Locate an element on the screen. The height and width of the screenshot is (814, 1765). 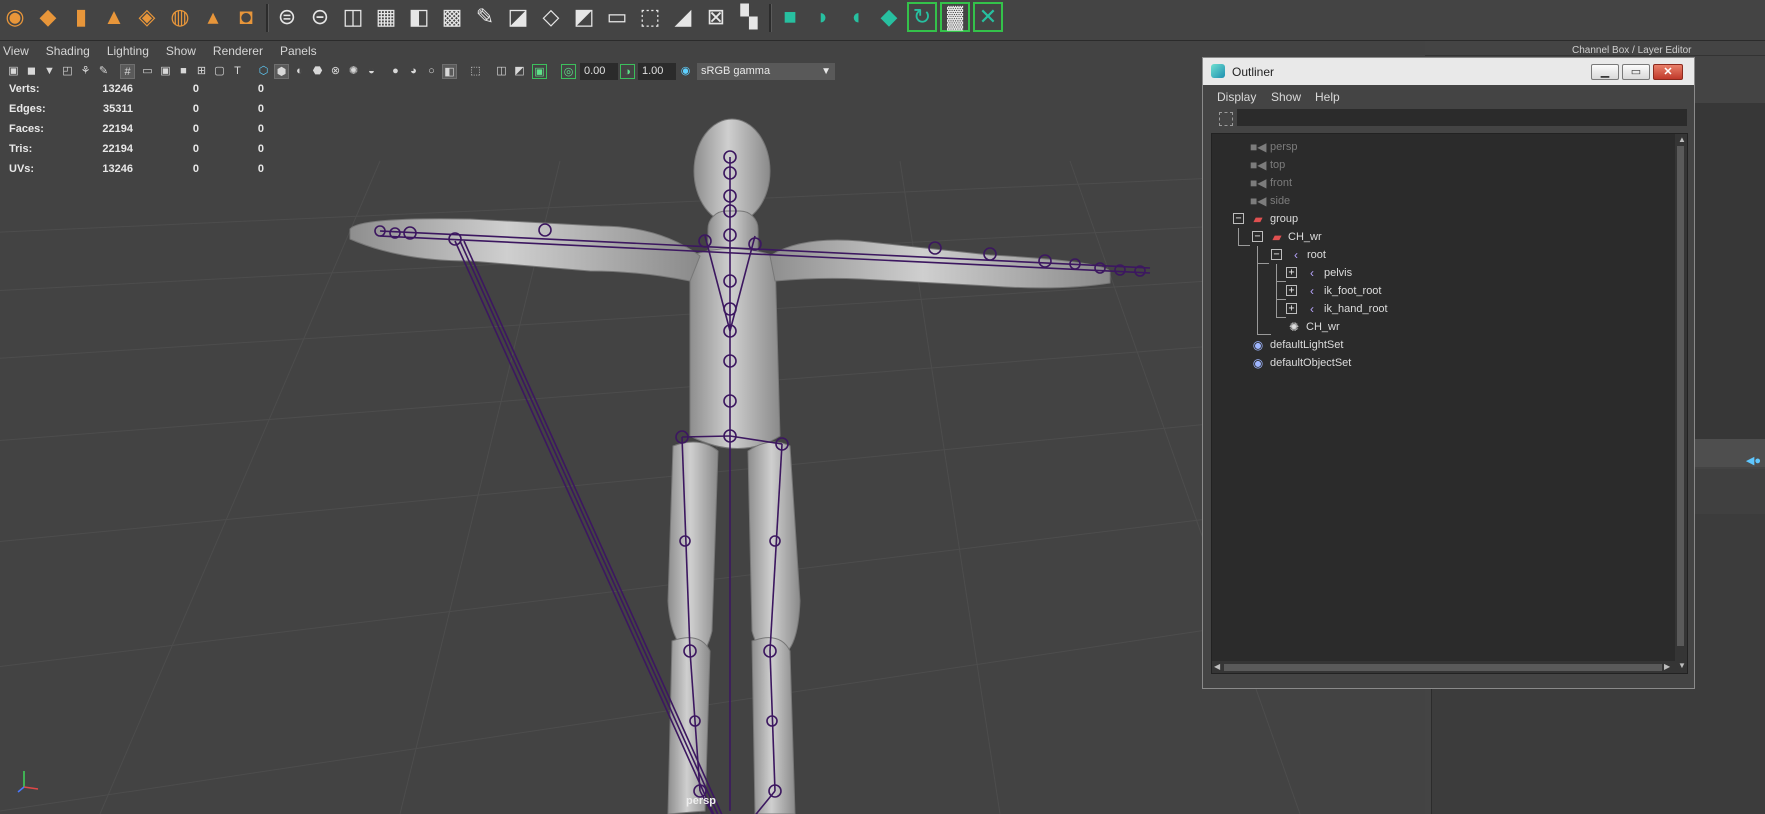
poly-torus-icon: ◍ is located at coordinates (180, 17).